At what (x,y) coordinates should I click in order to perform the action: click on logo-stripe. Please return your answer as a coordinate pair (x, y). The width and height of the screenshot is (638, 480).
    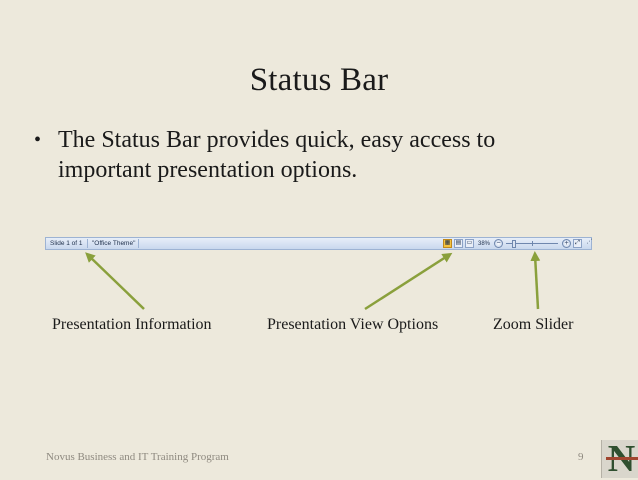
    Looking at the image, I should click on (622, 458).